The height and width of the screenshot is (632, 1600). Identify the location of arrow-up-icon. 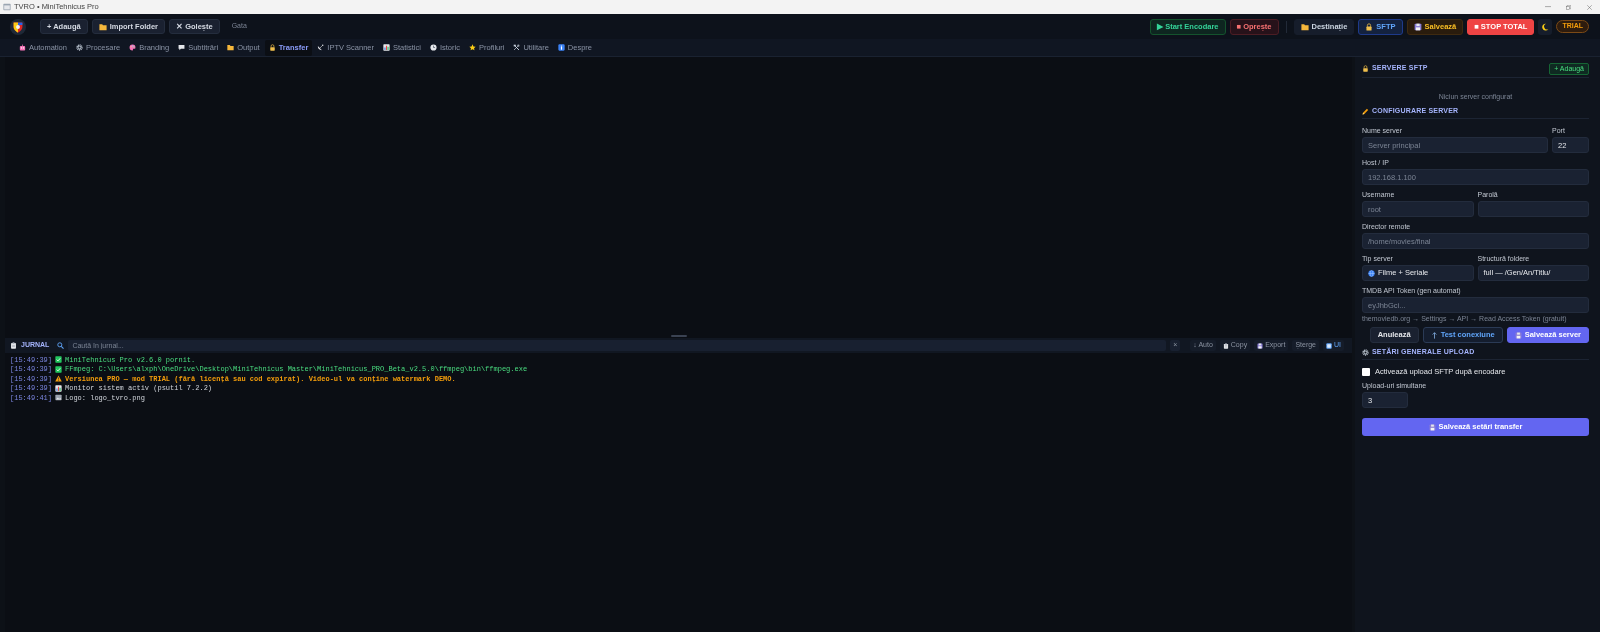
(1434, 335).